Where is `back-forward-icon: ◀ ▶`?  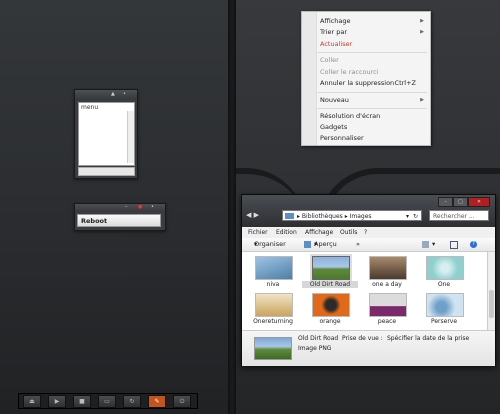 back-forward-icon: ◀ ▶ is located at coordinates (252, 215).